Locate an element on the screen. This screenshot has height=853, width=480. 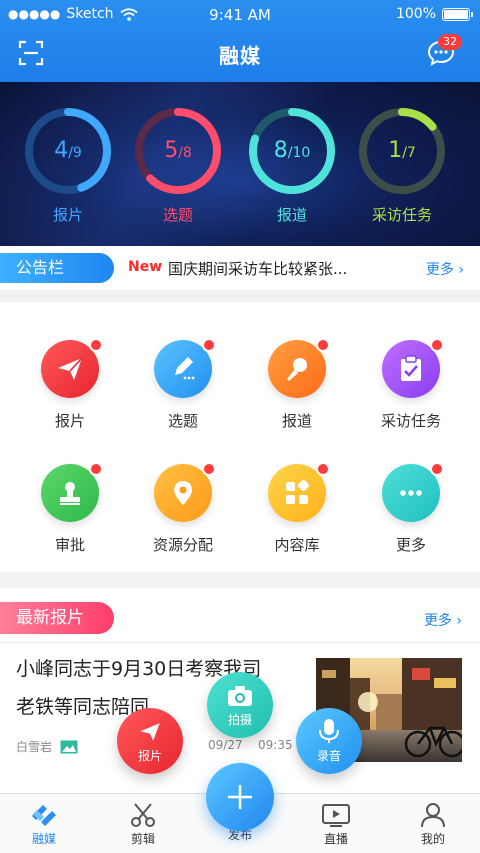
fab-label: 报片 is located at coordinates (149, 756).